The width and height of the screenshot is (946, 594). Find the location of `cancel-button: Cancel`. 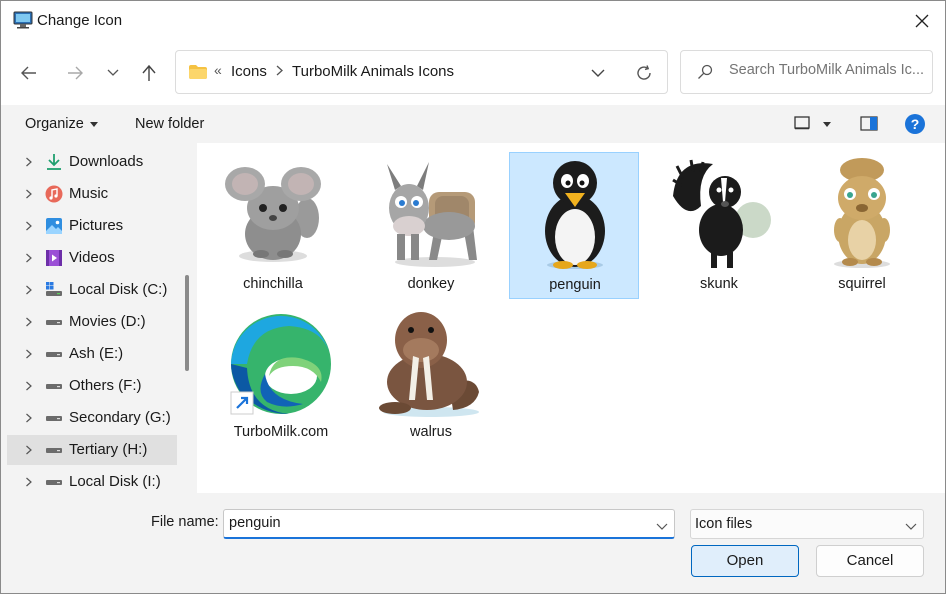

cancel-button: Cancel is located at coordinates (870, 561).